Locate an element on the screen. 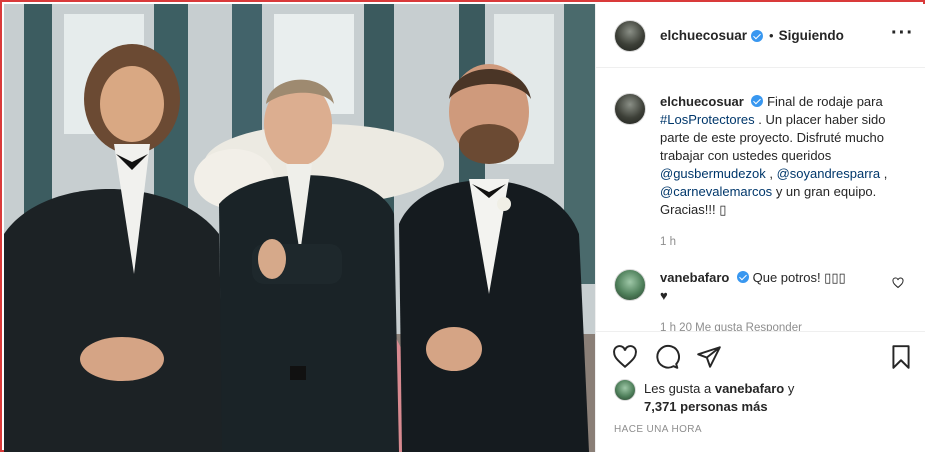 The height and width of the screenshot is (454, 925). comment-meta: 1 h 20 Me gusta Responder is located at coordinates (780, 325).